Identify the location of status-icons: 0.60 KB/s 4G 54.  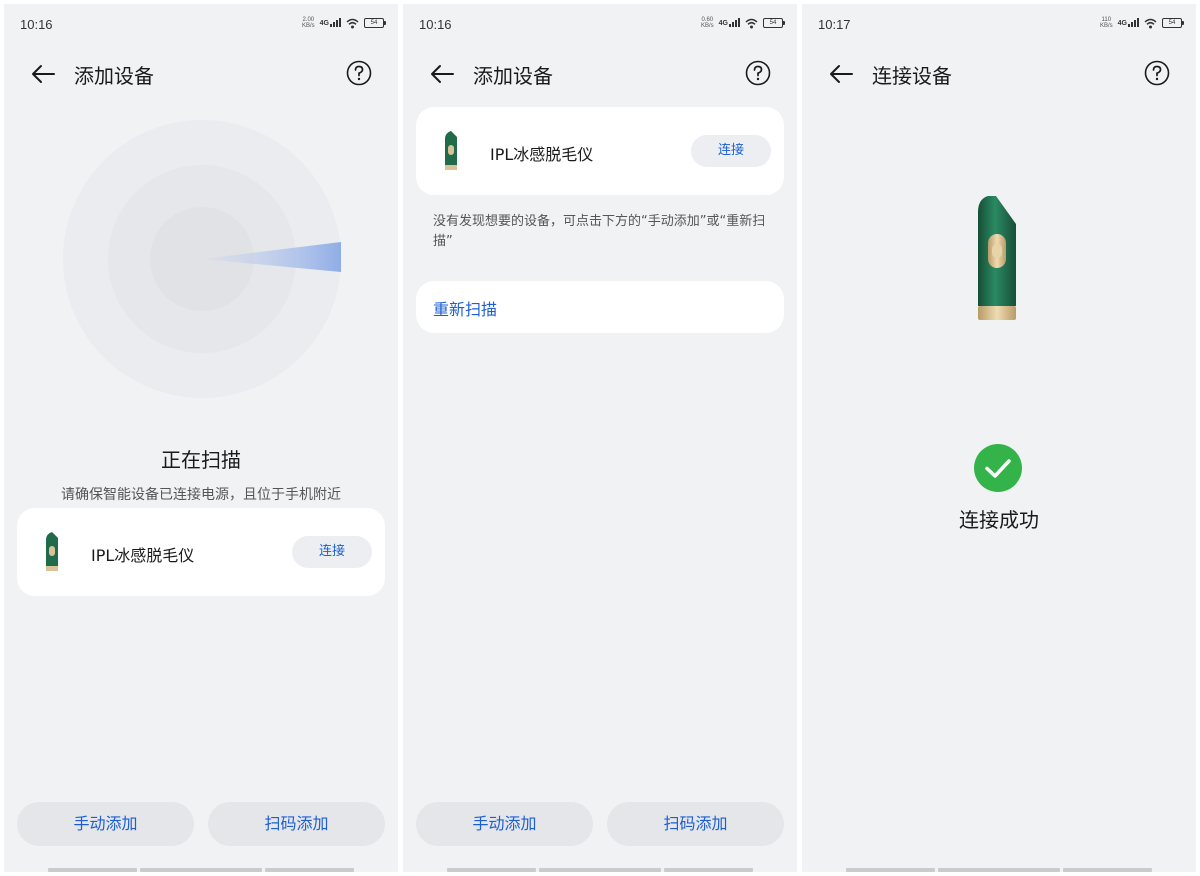
(742, 23).